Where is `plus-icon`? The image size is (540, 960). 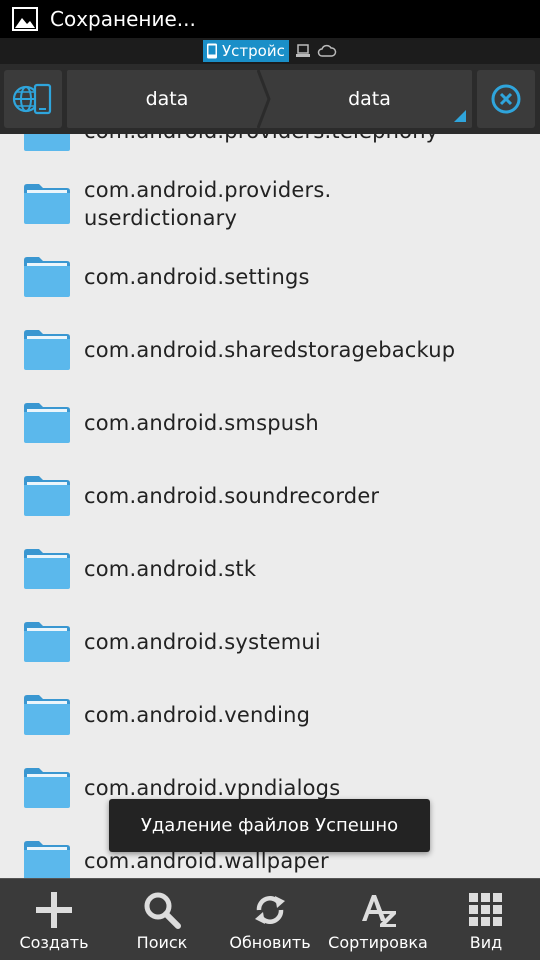
plus-icon is located at coordinates (54, 910).